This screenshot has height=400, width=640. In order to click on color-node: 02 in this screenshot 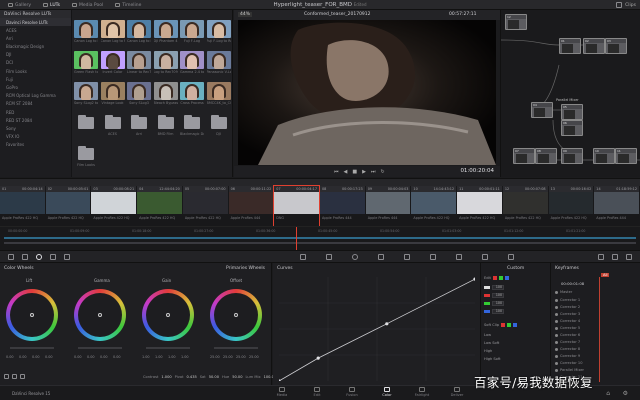, I will do `click(594, 46)`.